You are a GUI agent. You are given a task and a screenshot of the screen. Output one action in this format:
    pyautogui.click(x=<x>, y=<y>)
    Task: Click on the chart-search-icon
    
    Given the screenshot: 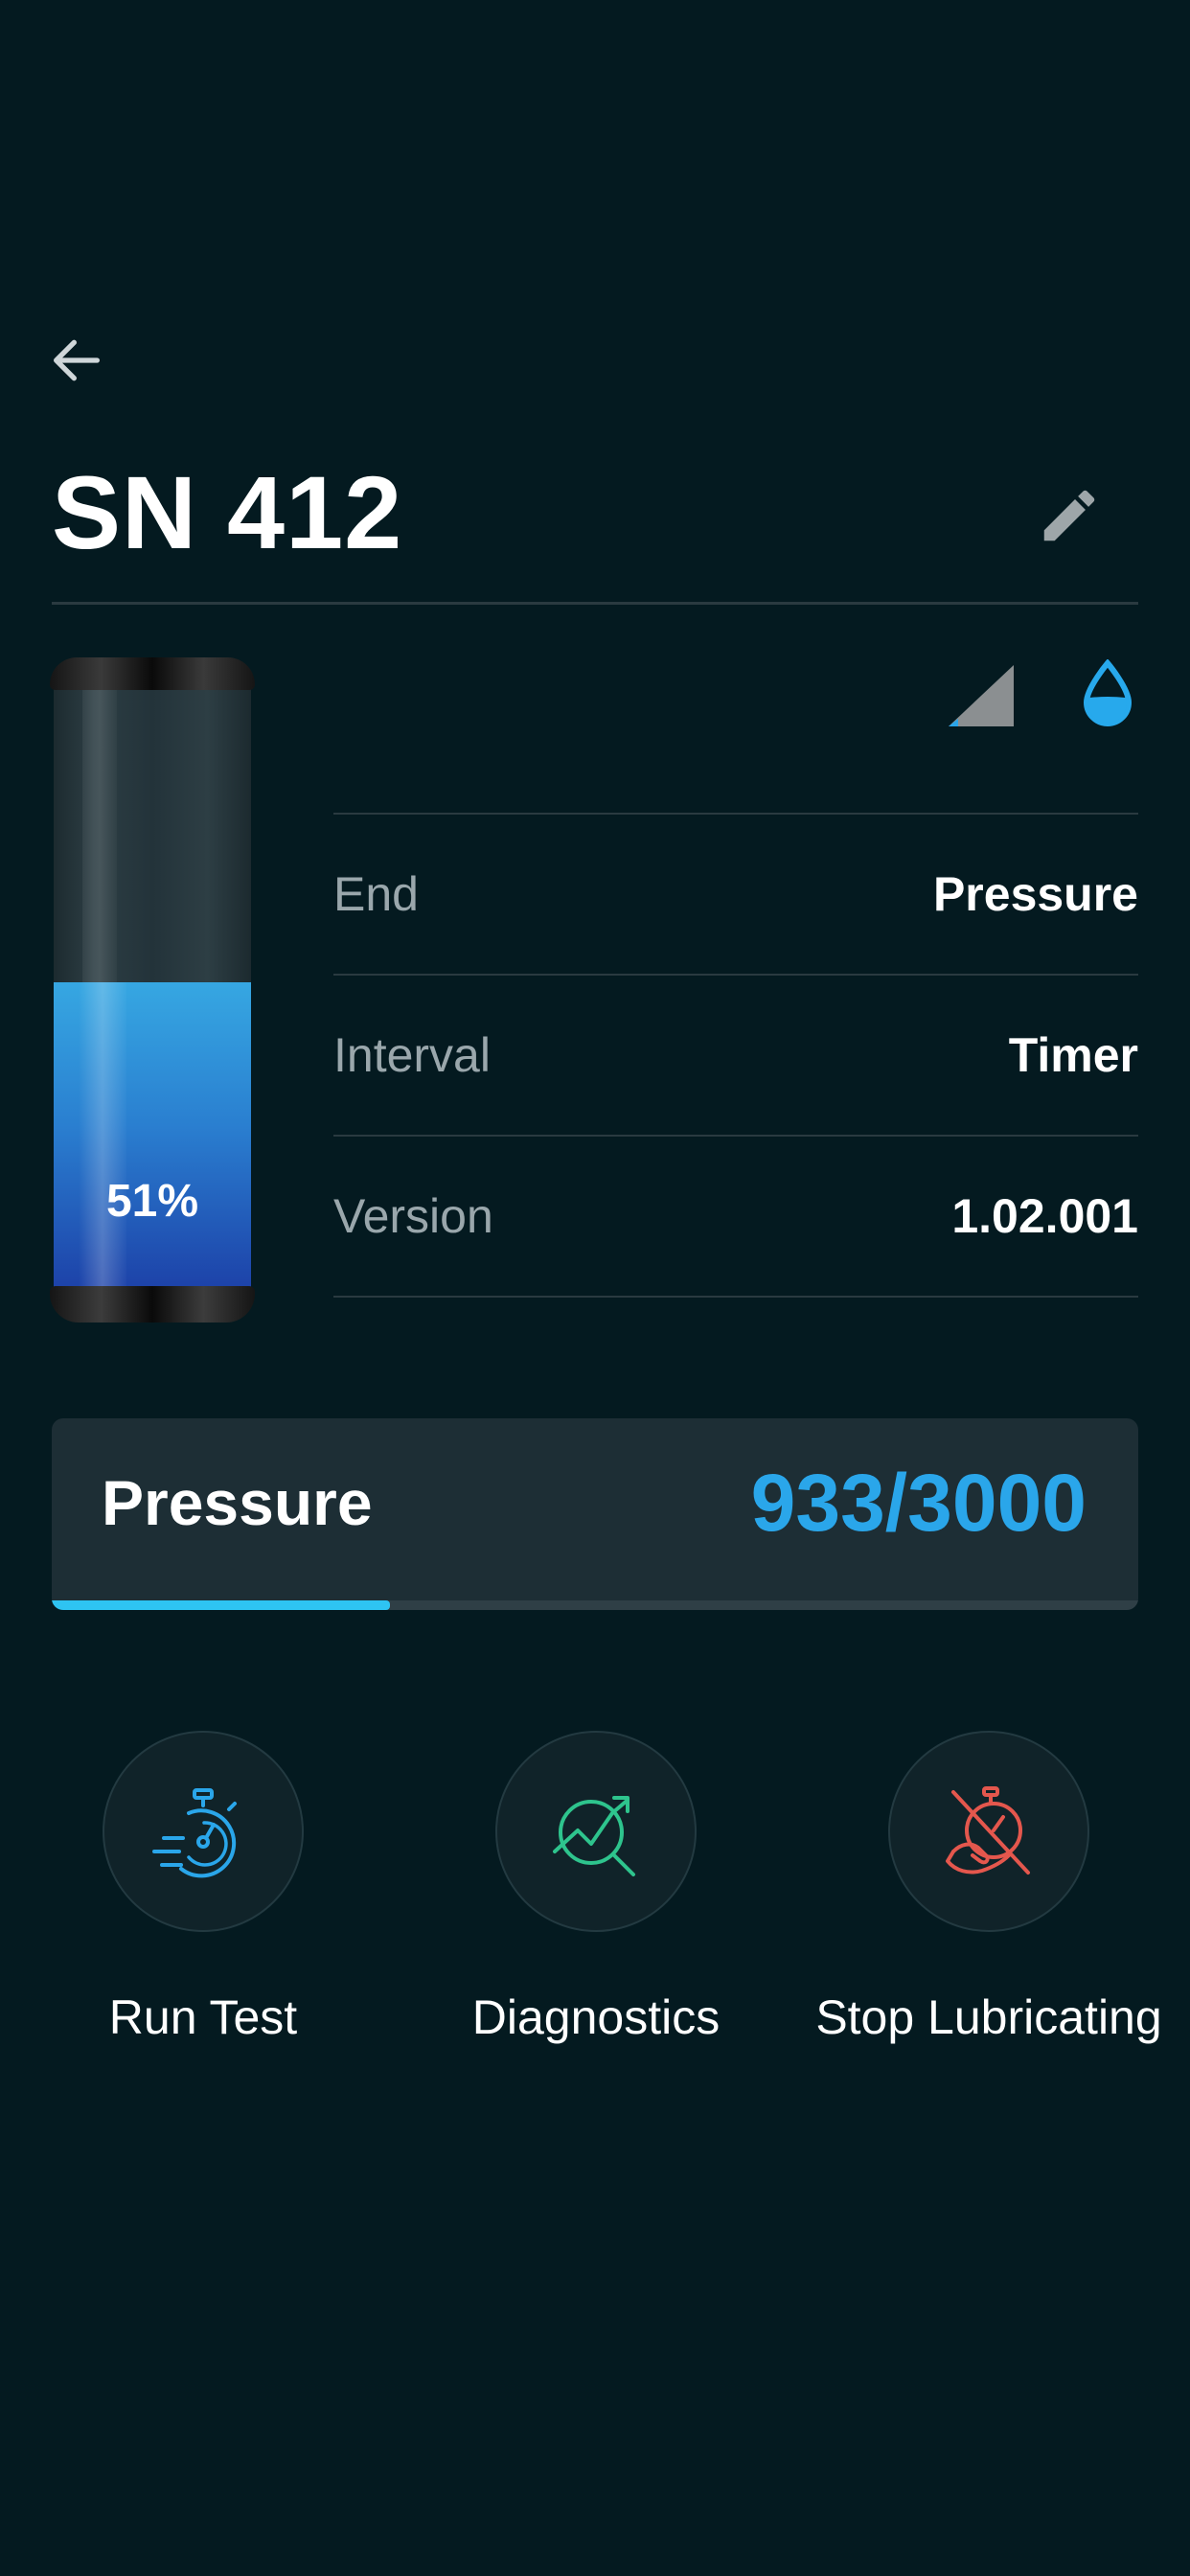 What is the action you would take?
    pyautogui.click(x=594, y=1836)
    